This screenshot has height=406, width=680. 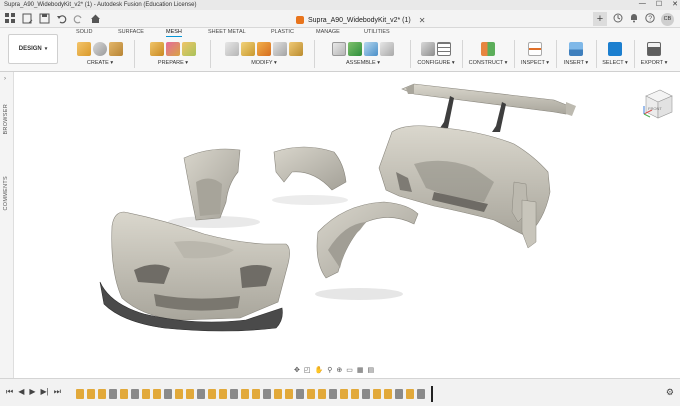 What do you see at coordinates (296, 49) in the screenshot?
I see `shell-icon` at bounding box center [296, 49].